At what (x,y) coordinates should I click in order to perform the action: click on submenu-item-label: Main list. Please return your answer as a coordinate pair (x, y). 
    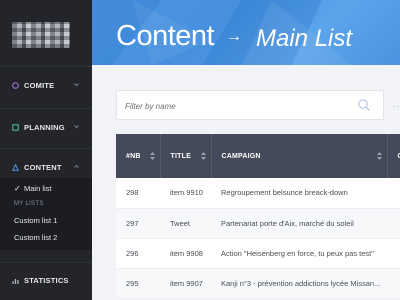
    Looking at the image, I should click on (38, 188).